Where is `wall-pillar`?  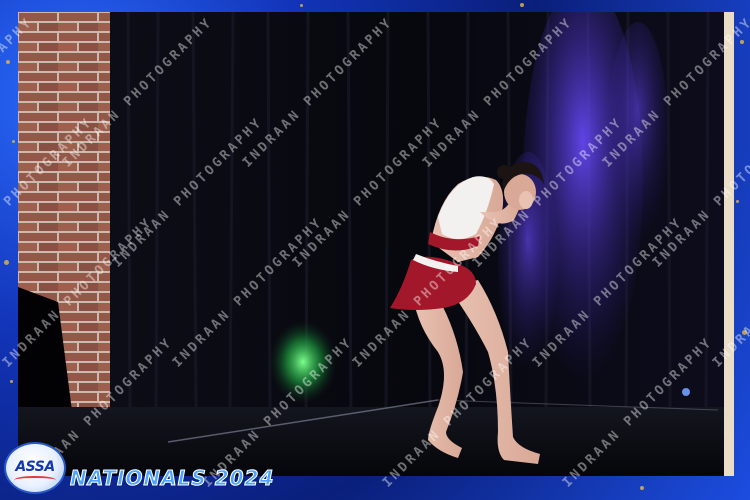 wall-pillar is located at coordinates (729, 244).